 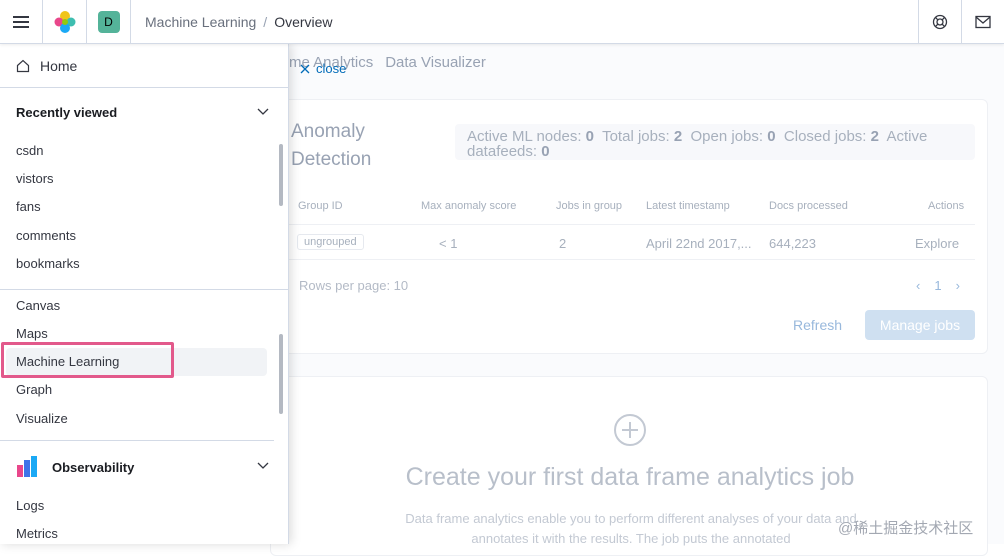 What do you see at coordinates (27, 466) in the screenshot?
I see `observability-logo-icon` at bounding box center [27, 466].